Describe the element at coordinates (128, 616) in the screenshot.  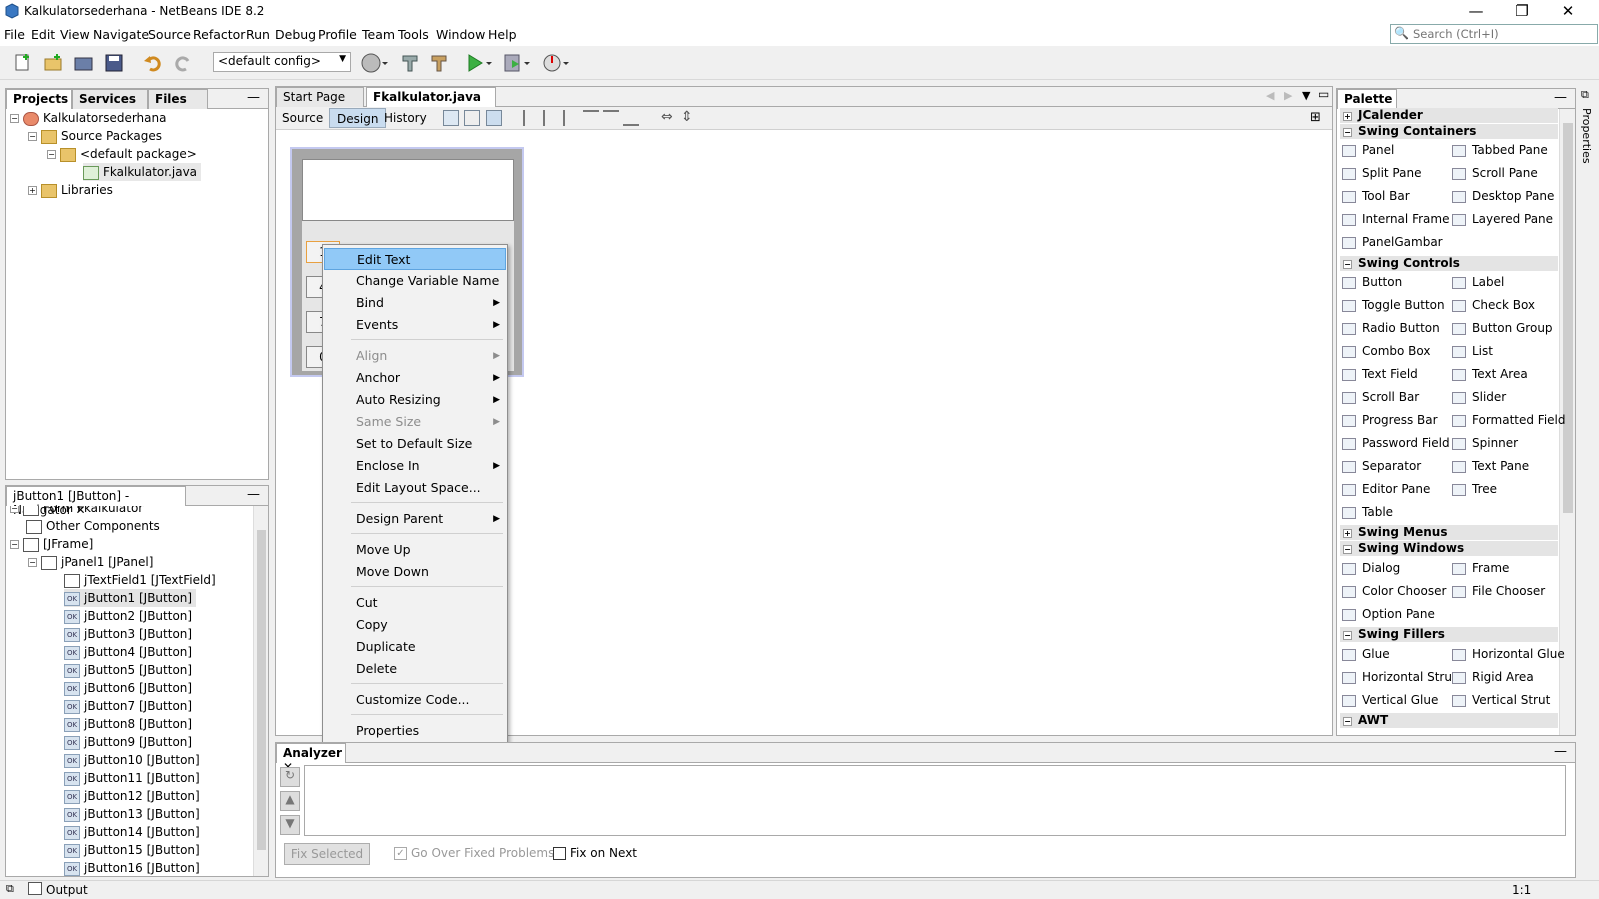
I see `nav-jbutton2: OK jButton2 [JButton]` at that location.